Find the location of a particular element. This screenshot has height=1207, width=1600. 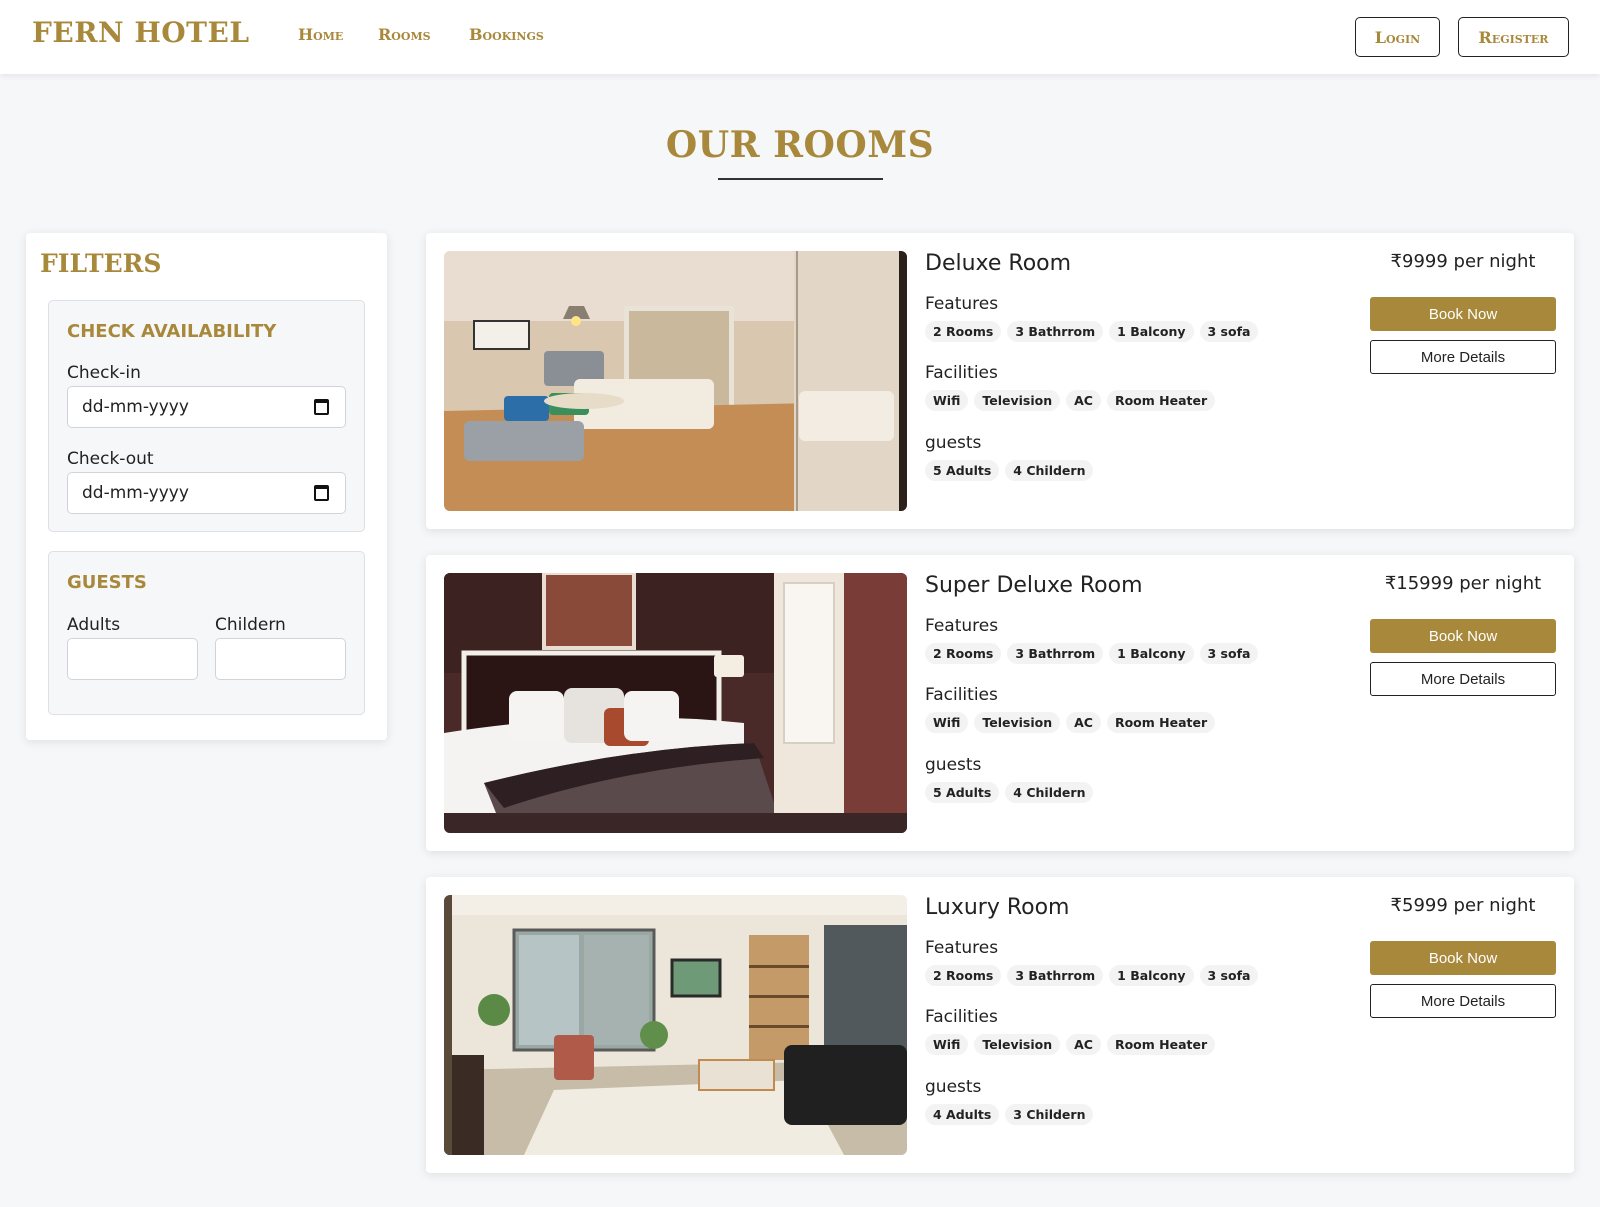

children-label: Childern is located at coordinates (250, 625).